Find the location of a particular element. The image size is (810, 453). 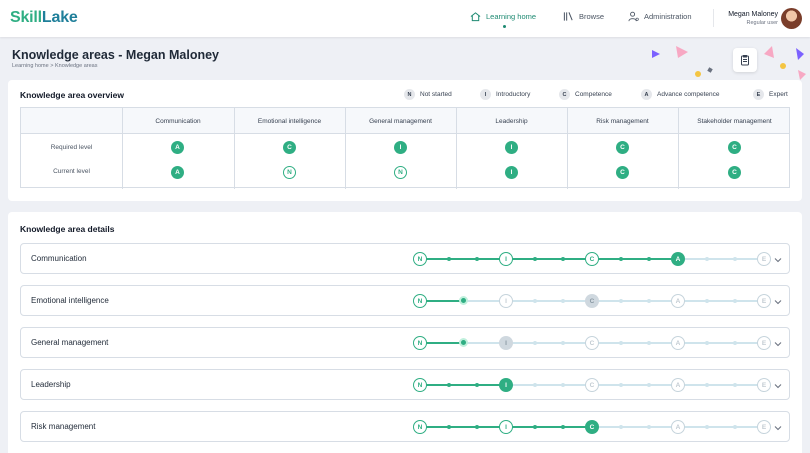

nav-browse: Browse is located at coordinates (583, 16).